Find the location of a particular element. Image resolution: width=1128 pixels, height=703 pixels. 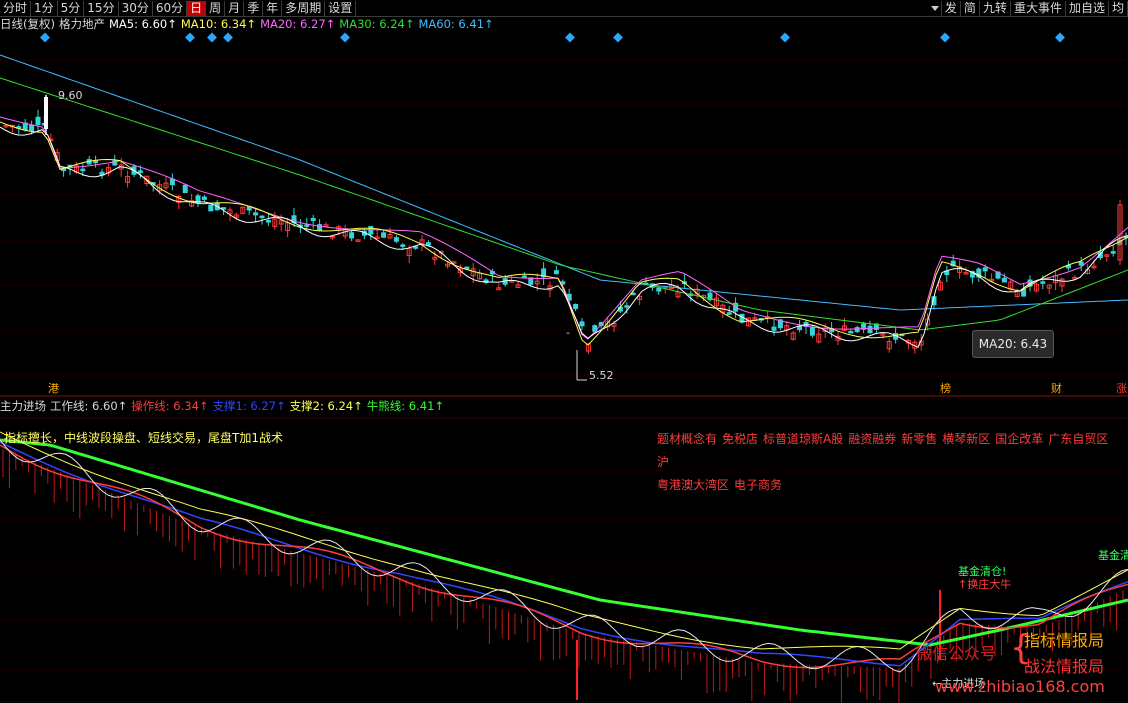

ma20-tooltip: MA20: 6.43 is located at coordinates (1013, 344).